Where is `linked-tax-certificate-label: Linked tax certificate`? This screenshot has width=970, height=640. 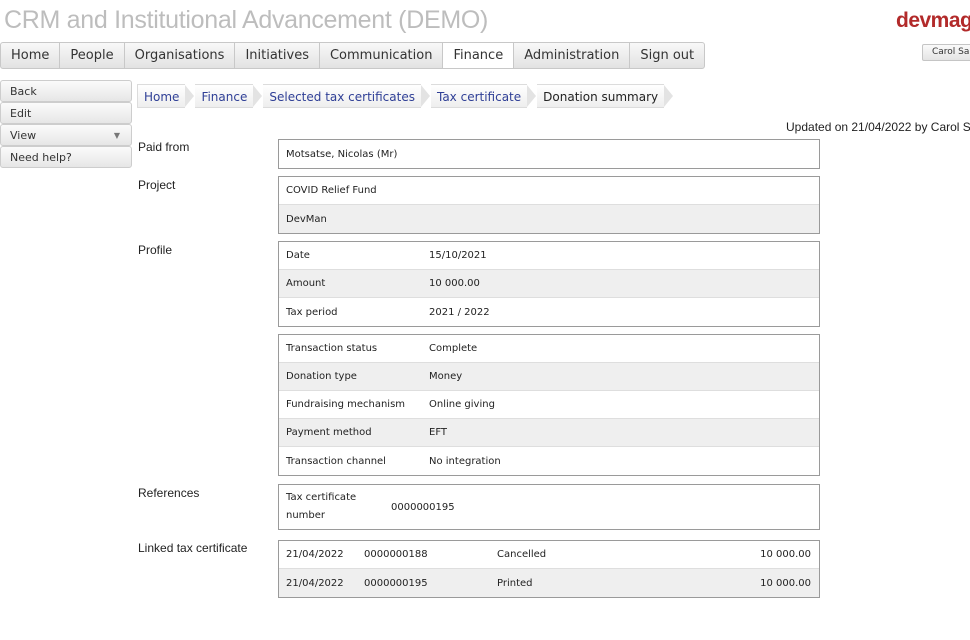 linked-tax-certificate-label: Linked tax certificate is located at coordinates (193, 548).